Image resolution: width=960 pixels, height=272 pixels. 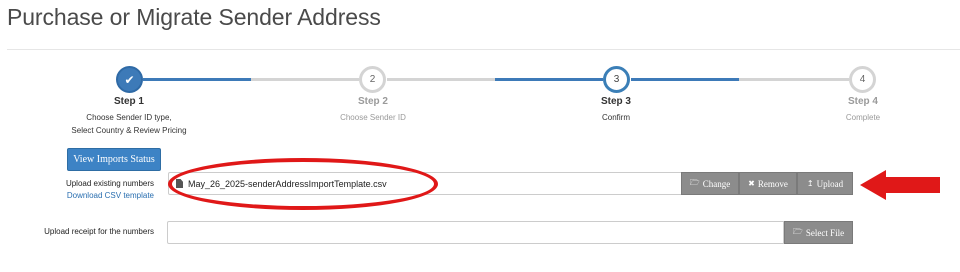 I want to click on receipt-file-field, so click(x=475, y=232).